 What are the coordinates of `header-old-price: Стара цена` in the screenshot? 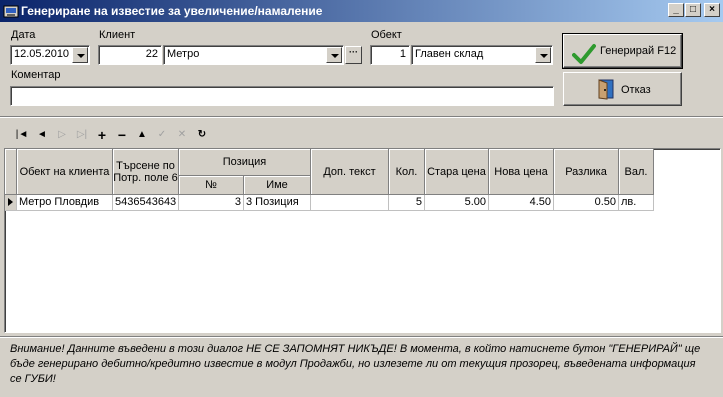 It's located at (457, 172).